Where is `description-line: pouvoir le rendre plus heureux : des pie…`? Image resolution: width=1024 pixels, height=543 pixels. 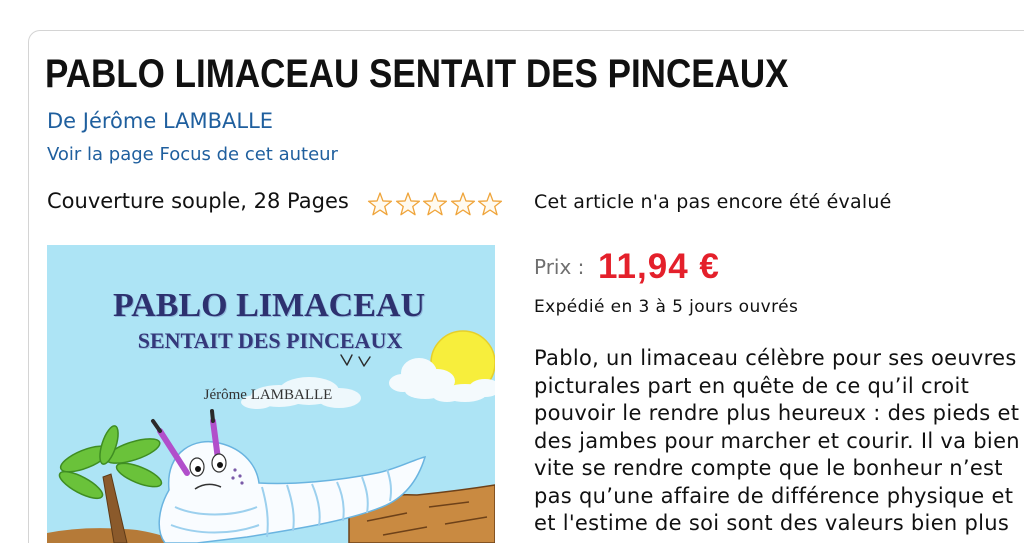
description-line: pouvoir le rendre plus heureux : des pie… is located at coordinates (777, 413).